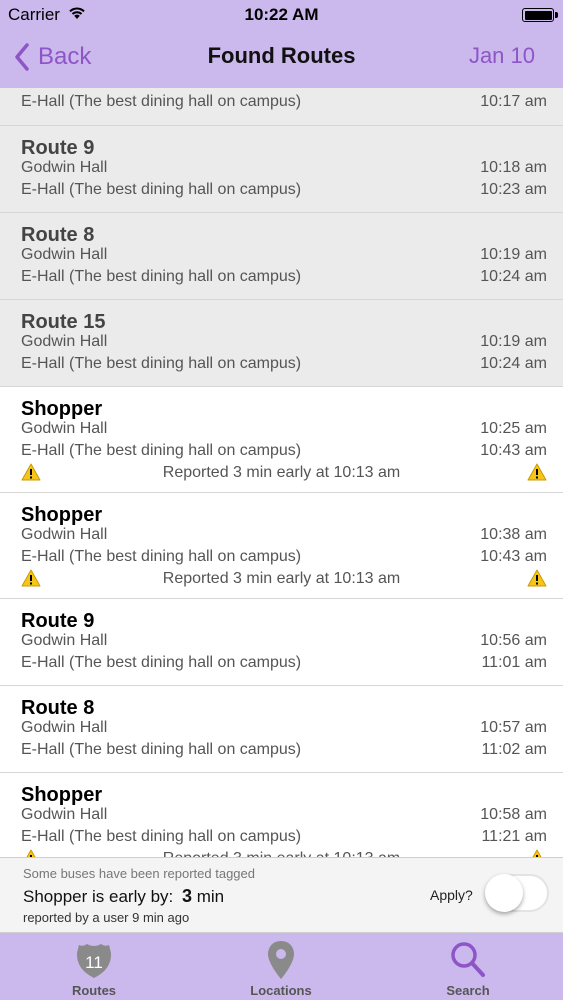 The width and height of the screenshot is (563, 1000). What do you see at coordinates (514, 662) in the screenshot?
I see `arrival-time: 11:01 am` at bounding box center [514, 662].